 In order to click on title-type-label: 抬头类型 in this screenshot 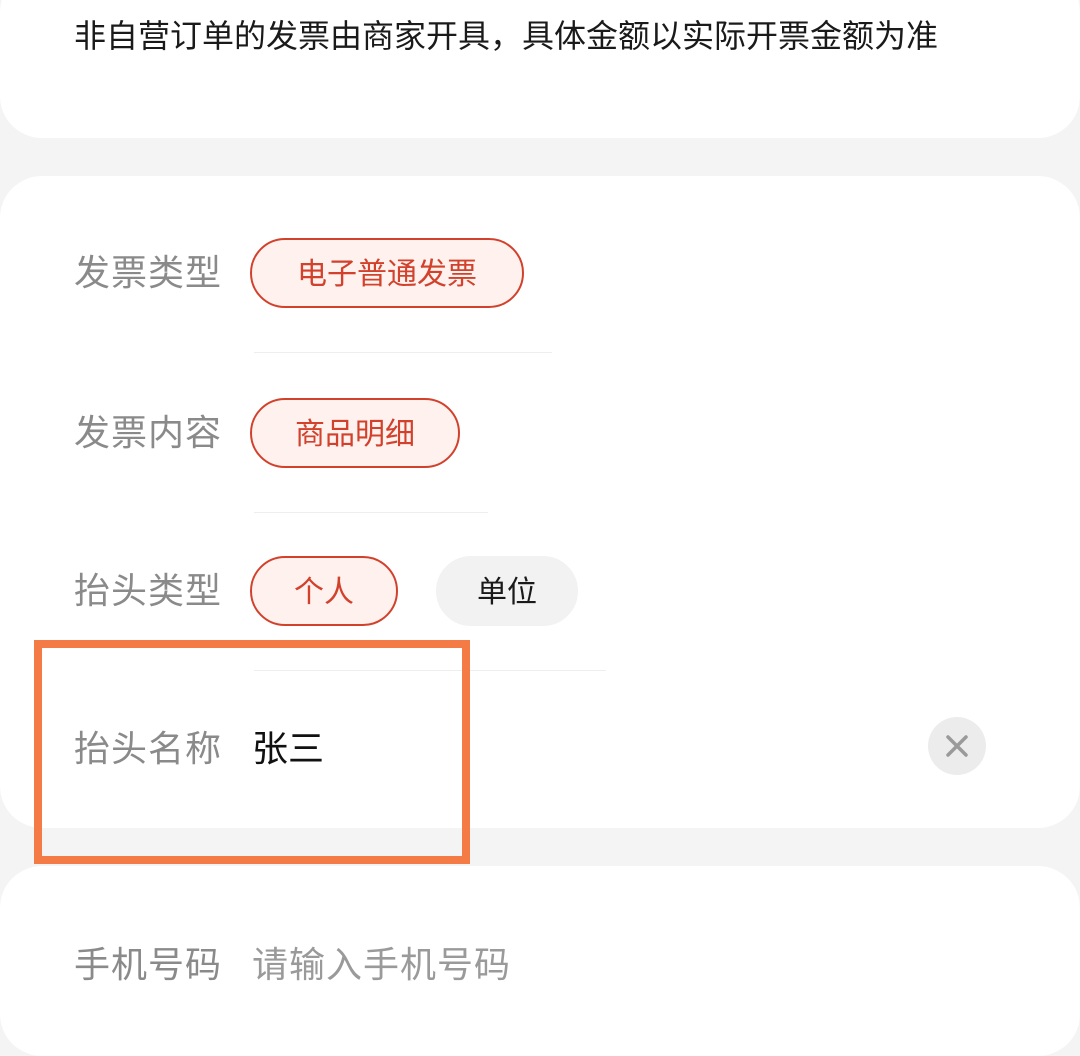, I will do `click(148, 591)`.